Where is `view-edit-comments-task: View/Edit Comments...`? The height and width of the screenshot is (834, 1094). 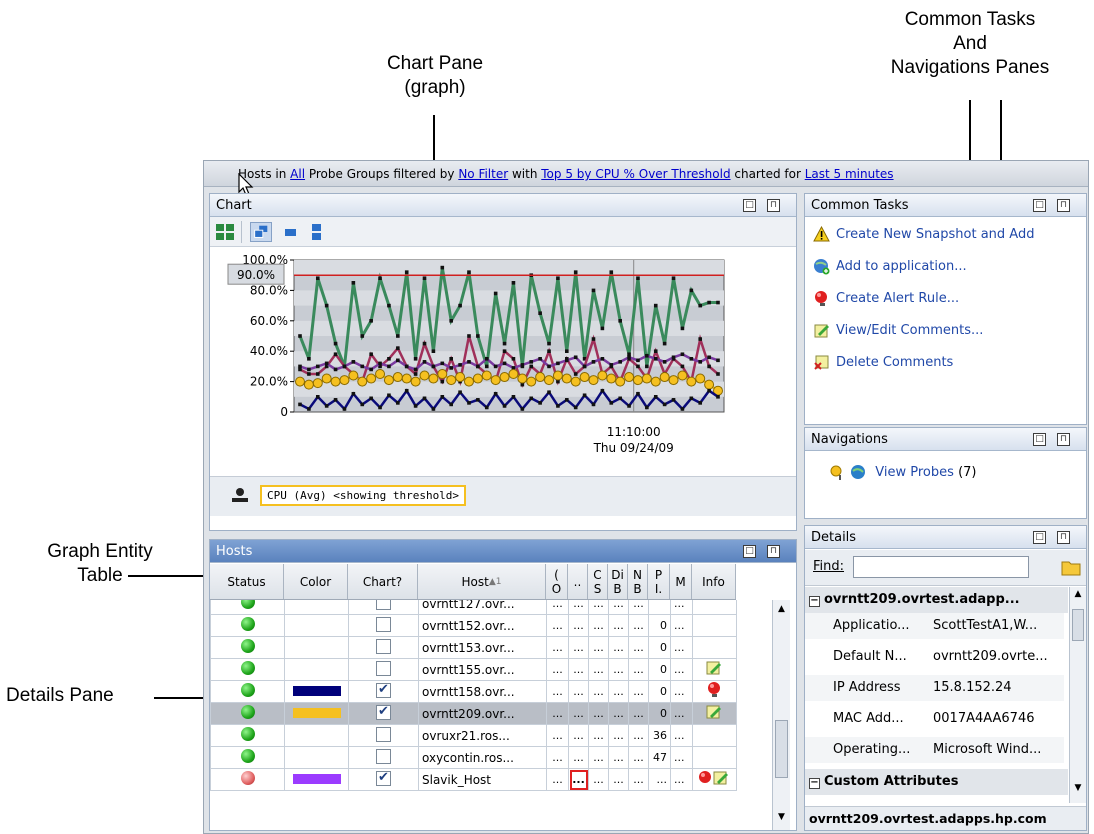 view-edit-comments-task: View/Edit Comments... is located at coordinates (898, 331).